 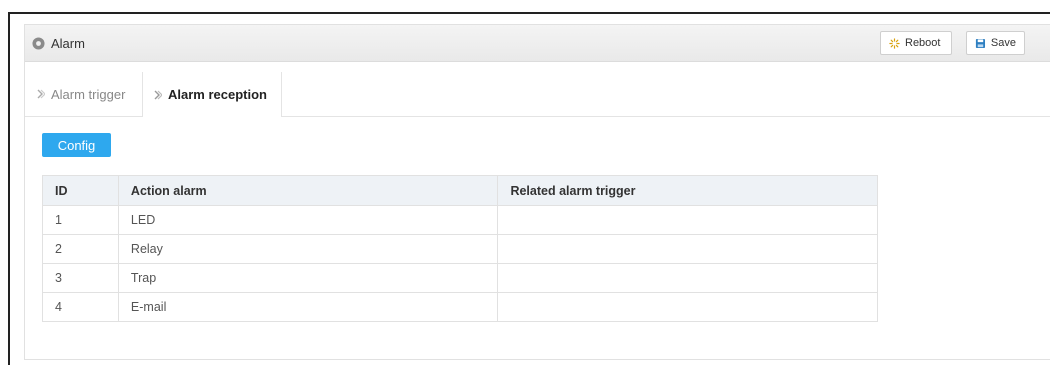 I want to click on page-title: Alarm, so click(x=68, y=43).